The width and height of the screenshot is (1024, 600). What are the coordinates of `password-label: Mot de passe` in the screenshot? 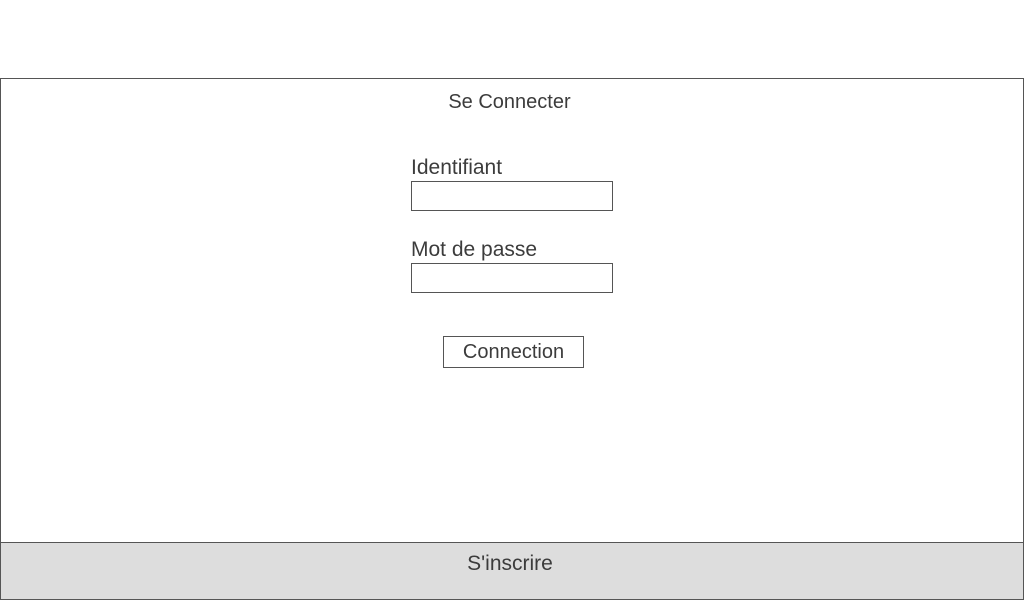 It's located at (474, 249).